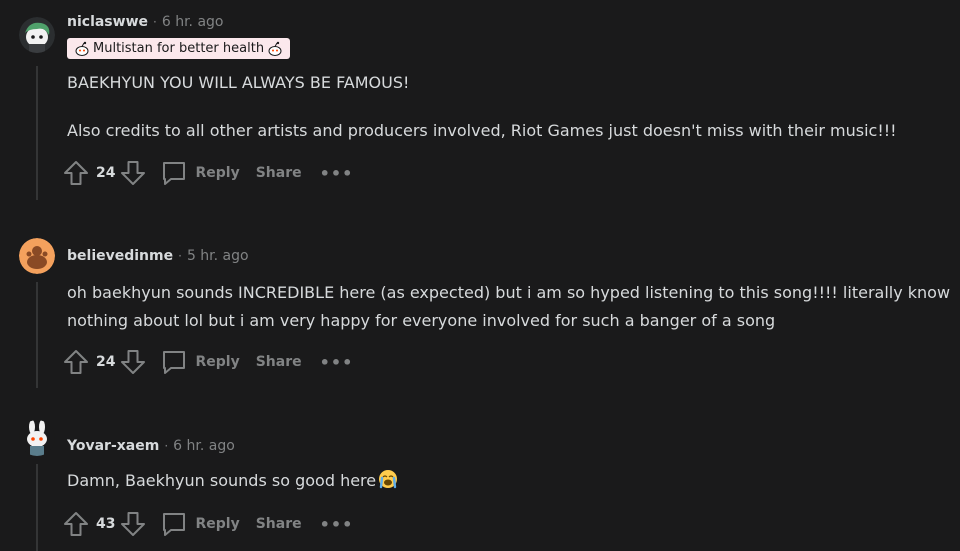  What do you see at coordinates (106, 524) in the screenshot?
I see `vote-score: 43` at bounding box center [106, 524].